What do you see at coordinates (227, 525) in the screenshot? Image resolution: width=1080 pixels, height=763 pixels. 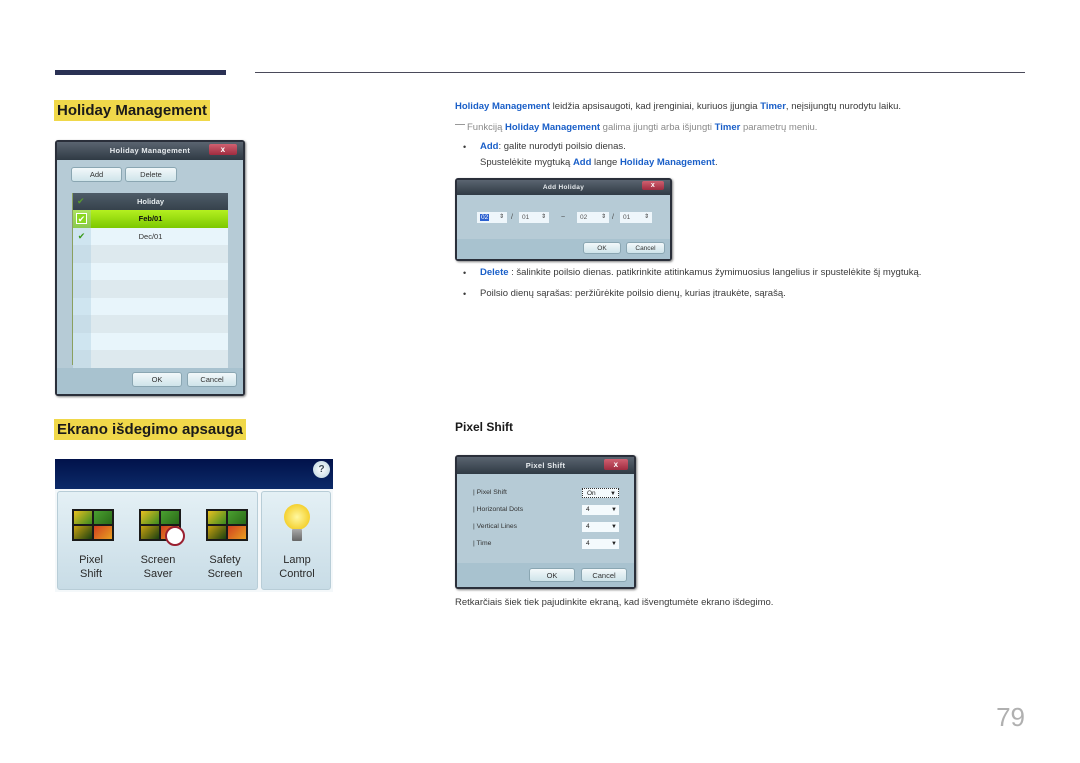 I see `safety-screen-icon` at bounding box center [227, 525].